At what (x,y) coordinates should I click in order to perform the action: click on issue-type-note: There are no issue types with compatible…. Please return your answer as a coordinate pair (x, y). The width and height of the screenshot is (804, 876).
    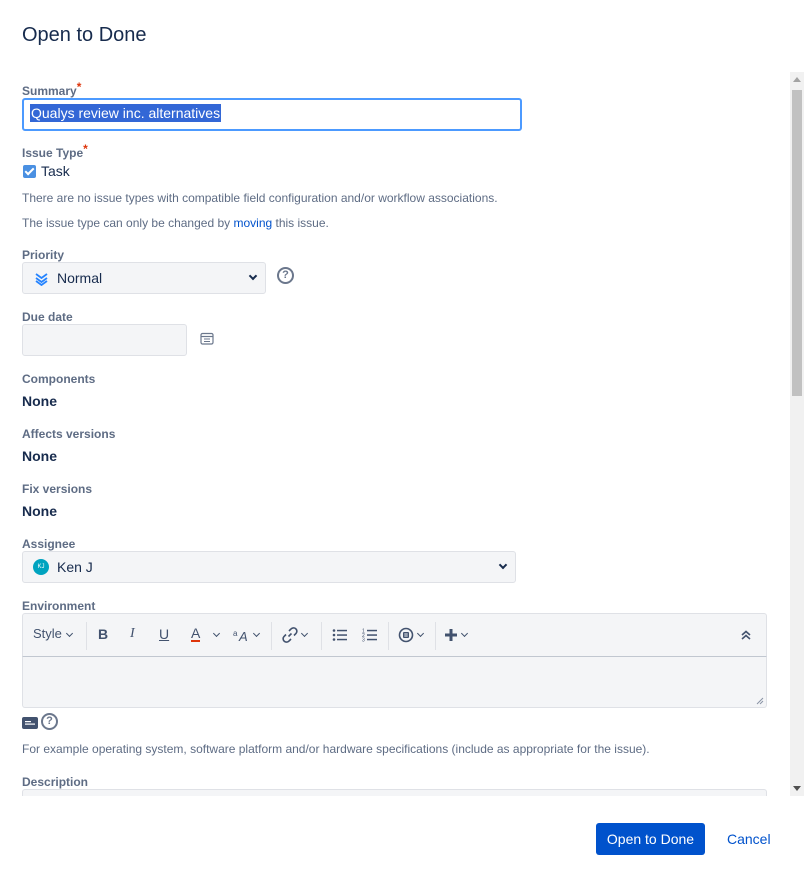
    Looking at the image, I should click on (260, 198).